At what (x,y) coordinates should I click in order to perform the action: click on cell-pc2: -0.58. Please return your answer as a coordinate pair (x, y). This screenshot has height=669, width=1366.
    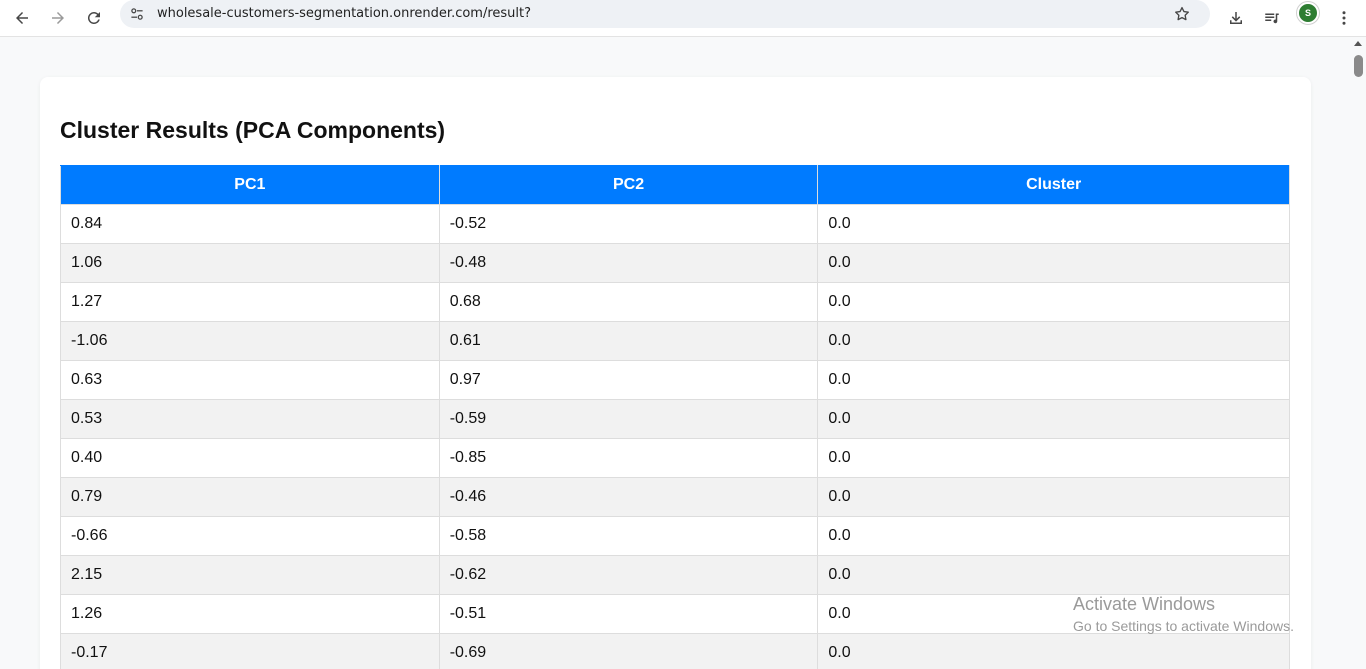
    Looking at the image, I should click on (628, 536).